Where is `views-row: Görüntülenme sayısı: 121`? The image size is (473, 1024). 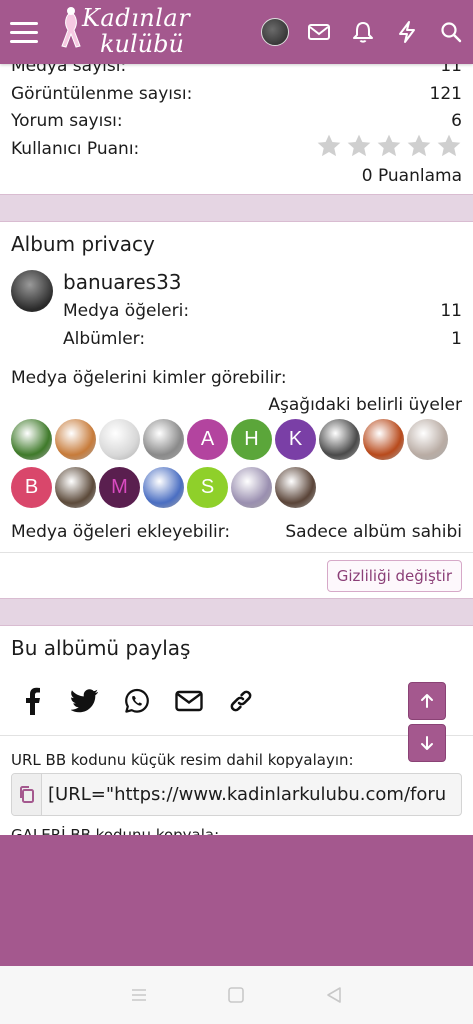
views-row: Görüntülenme sayısı: 121 is located at coordinates (236, 94).